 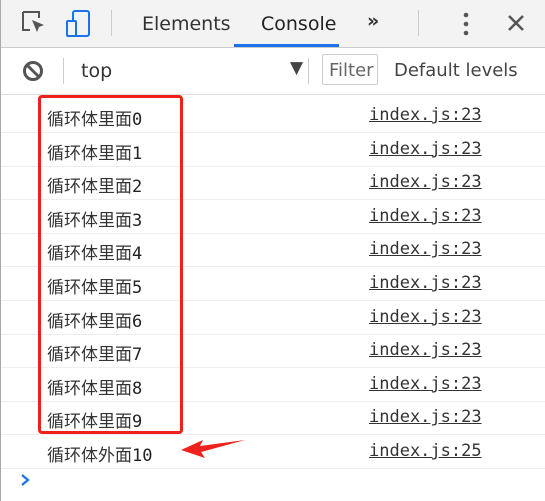 What do you see at coordinates (286, 45) in the screenshot?
I see `active-tab-indicator` at bounding box center [286, 45].